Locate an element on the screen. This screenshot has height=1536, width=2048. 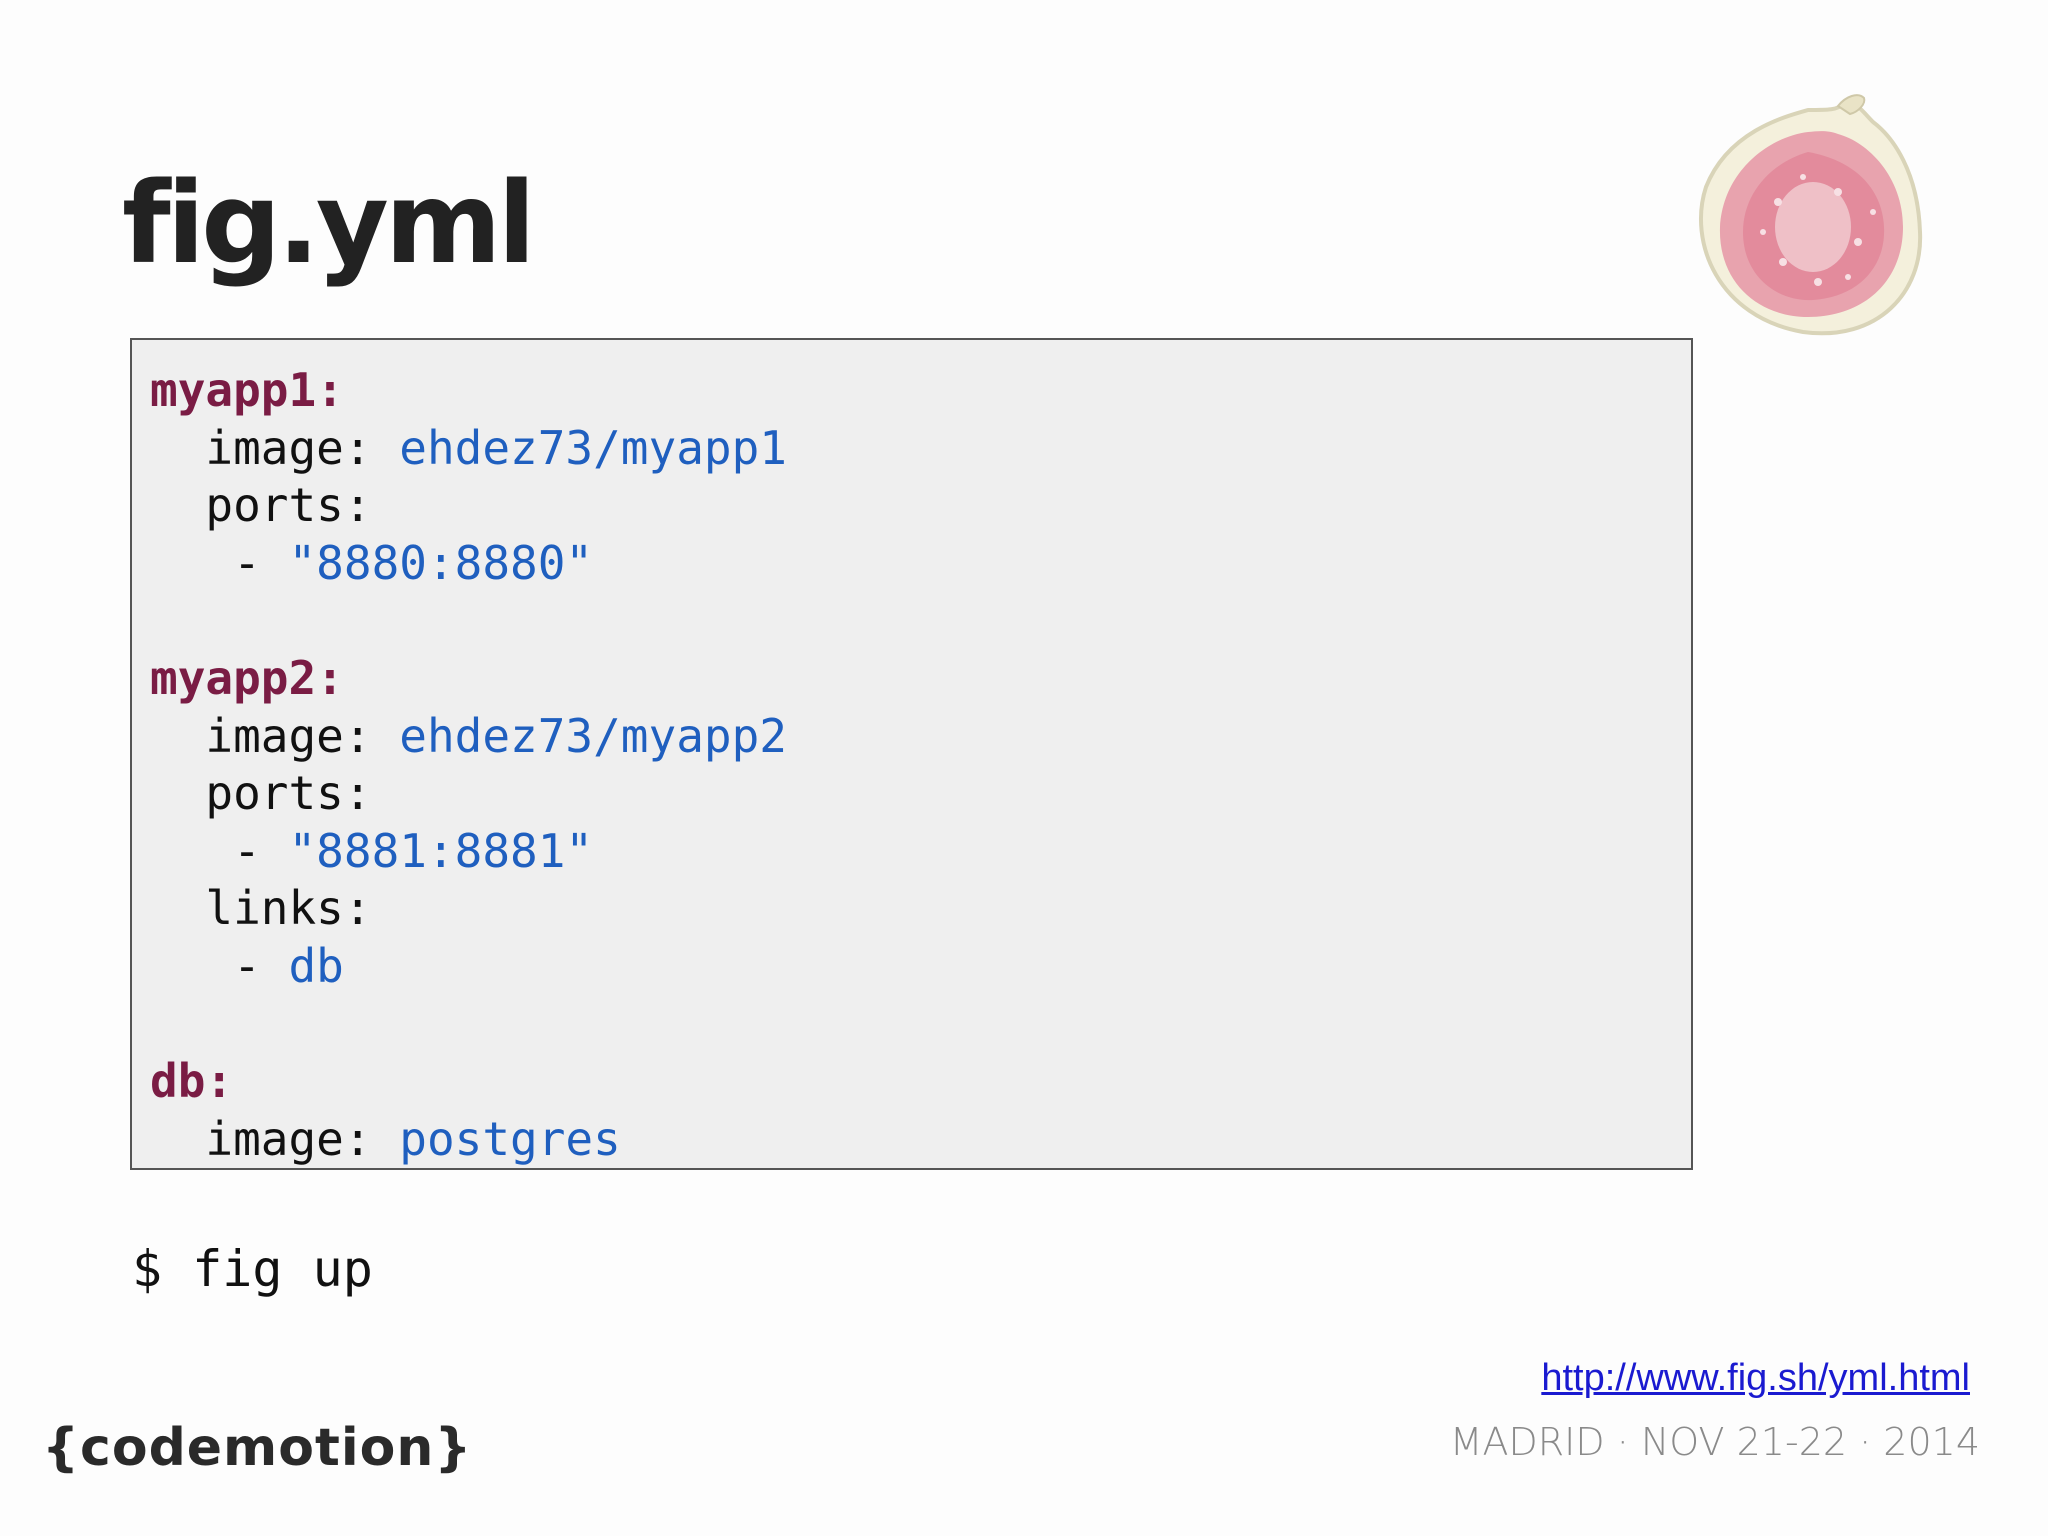
command-text: $ fig up is located at coordinates (252, 1269).